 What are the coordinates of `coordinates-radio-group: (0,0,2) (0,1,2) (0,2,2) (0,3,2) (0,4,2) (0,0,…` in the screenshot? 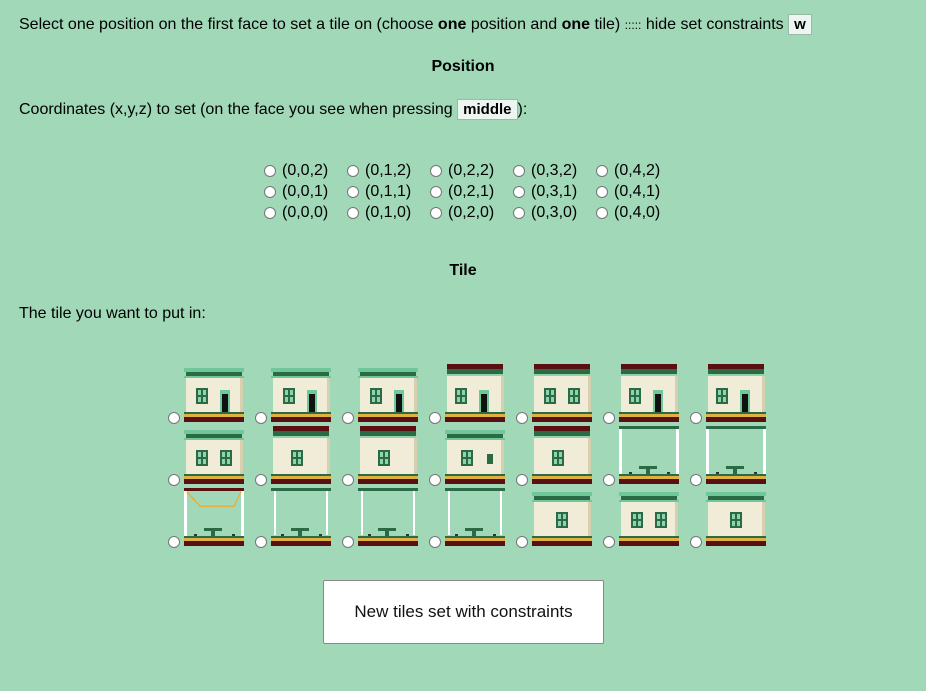 It's located at (471, 191).